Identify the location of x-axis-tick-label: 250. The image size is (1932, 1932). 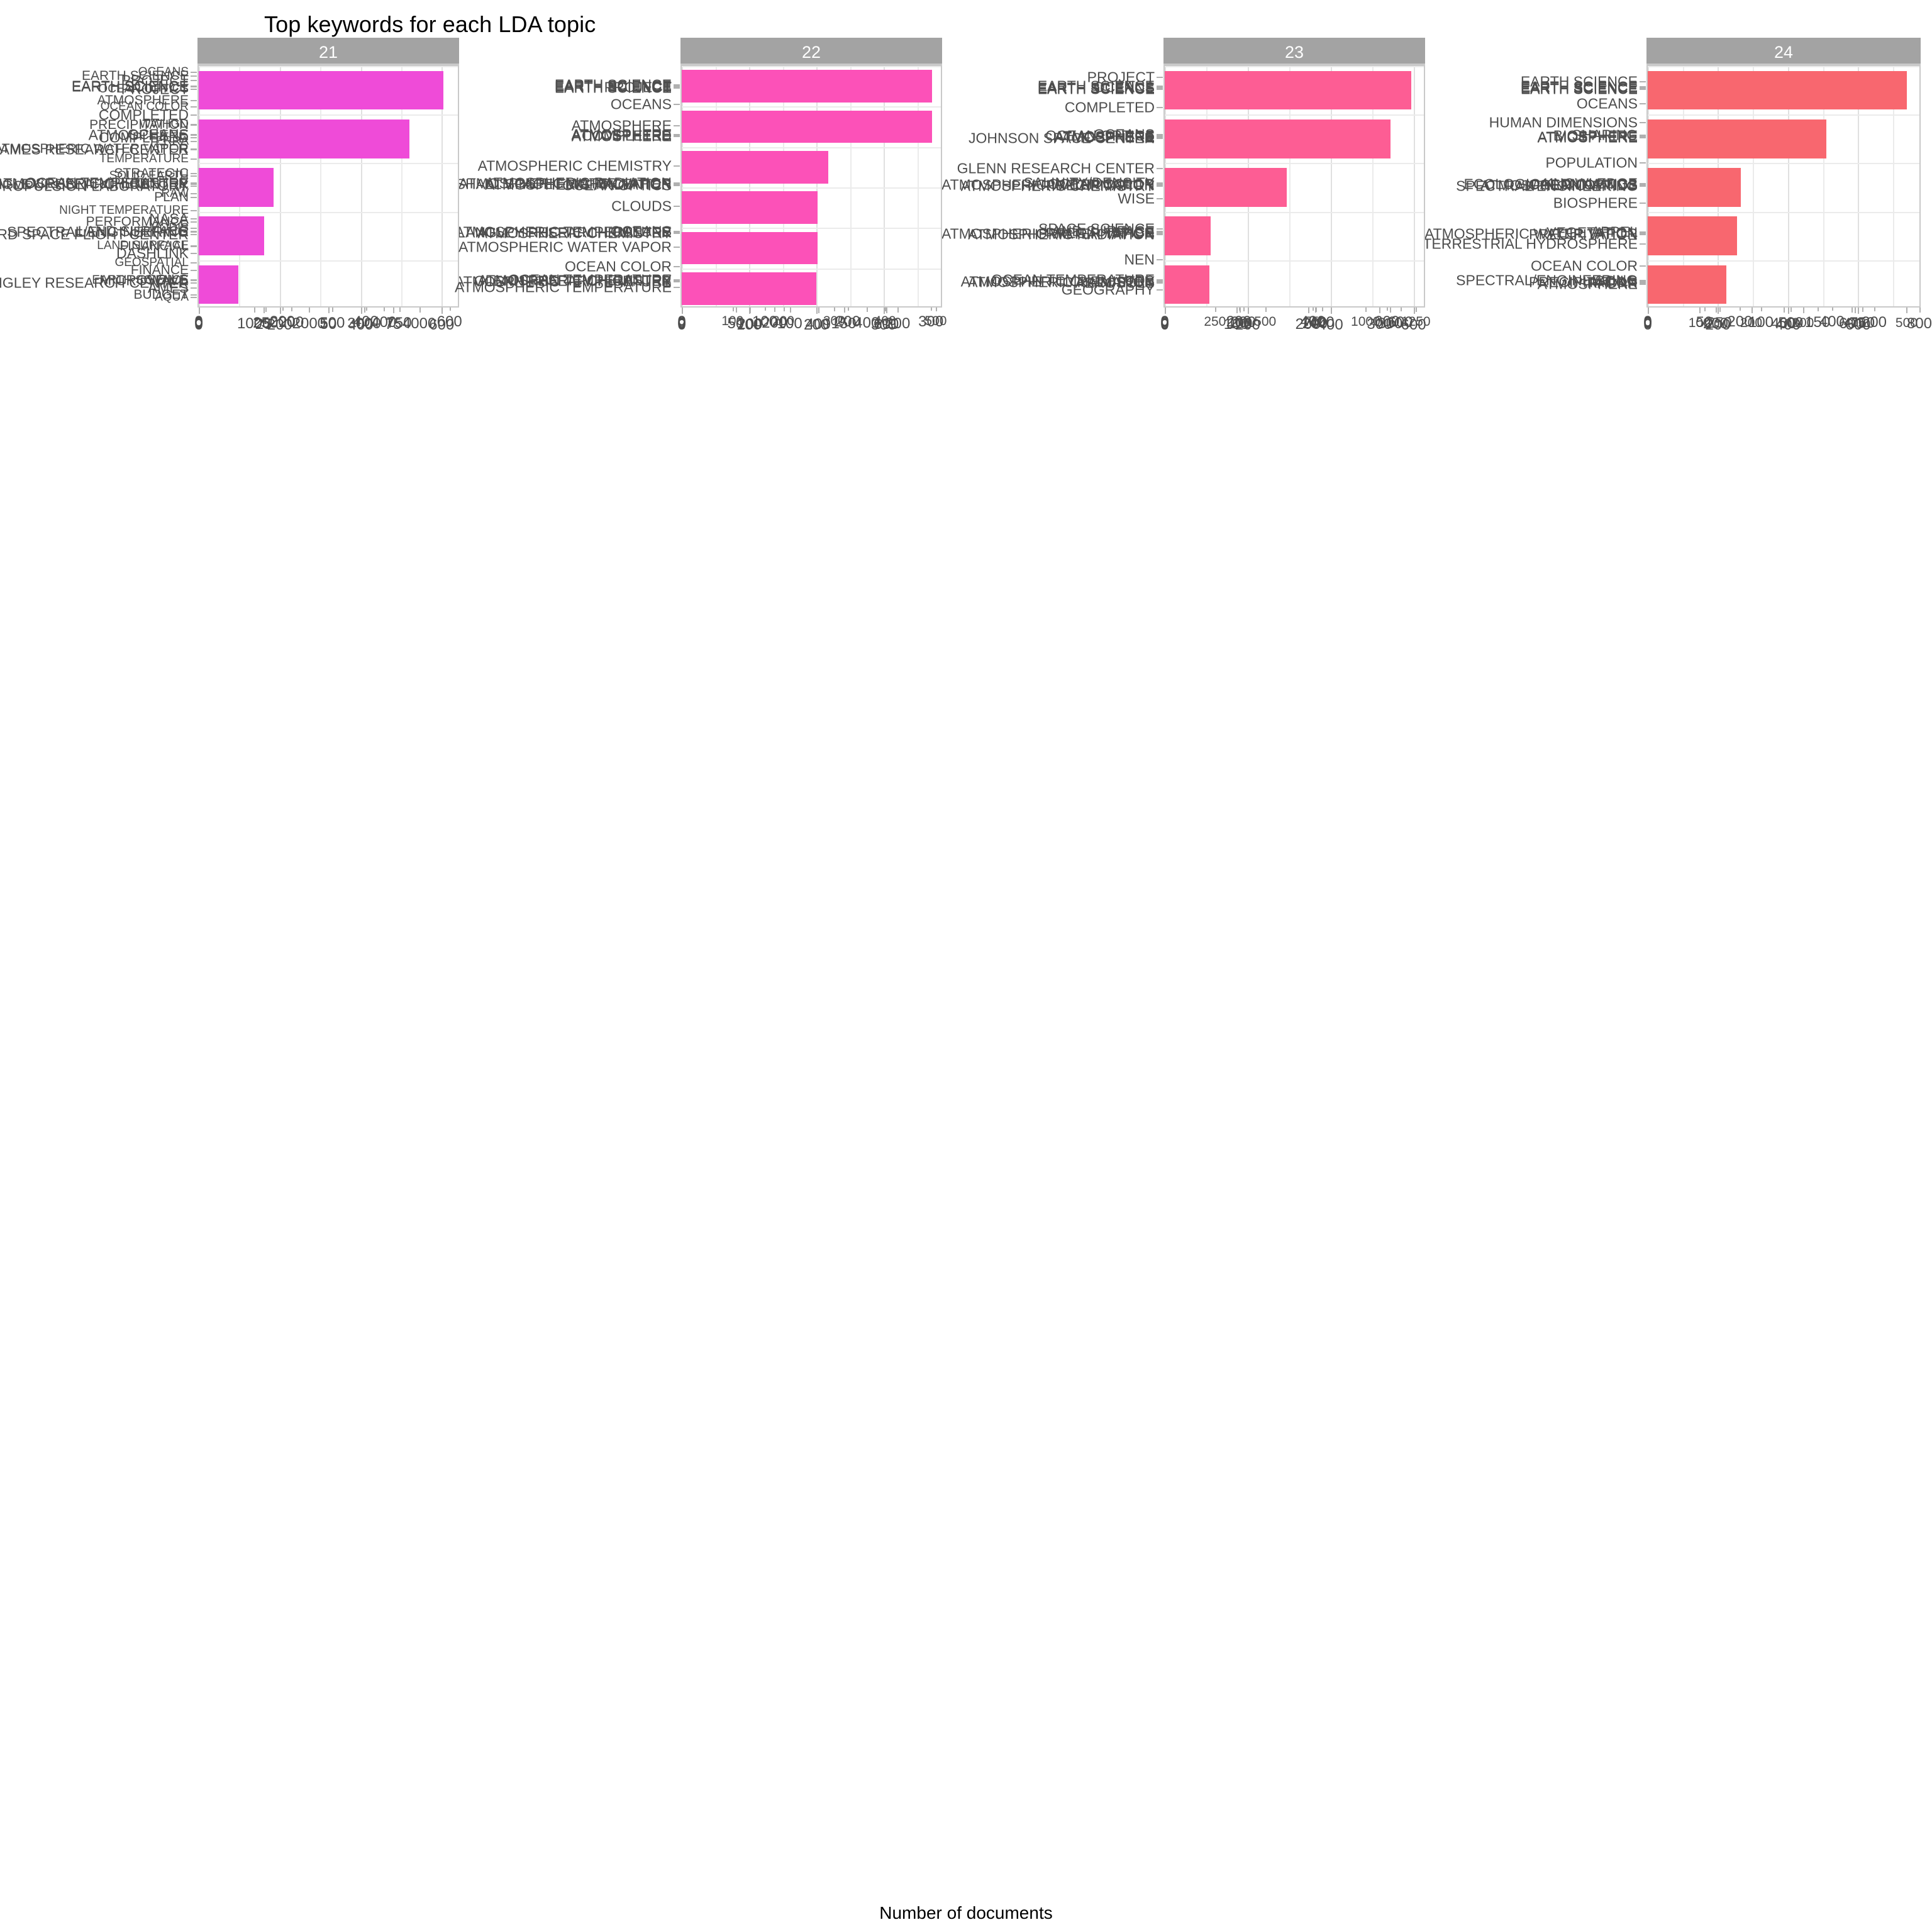
(1215, 321).